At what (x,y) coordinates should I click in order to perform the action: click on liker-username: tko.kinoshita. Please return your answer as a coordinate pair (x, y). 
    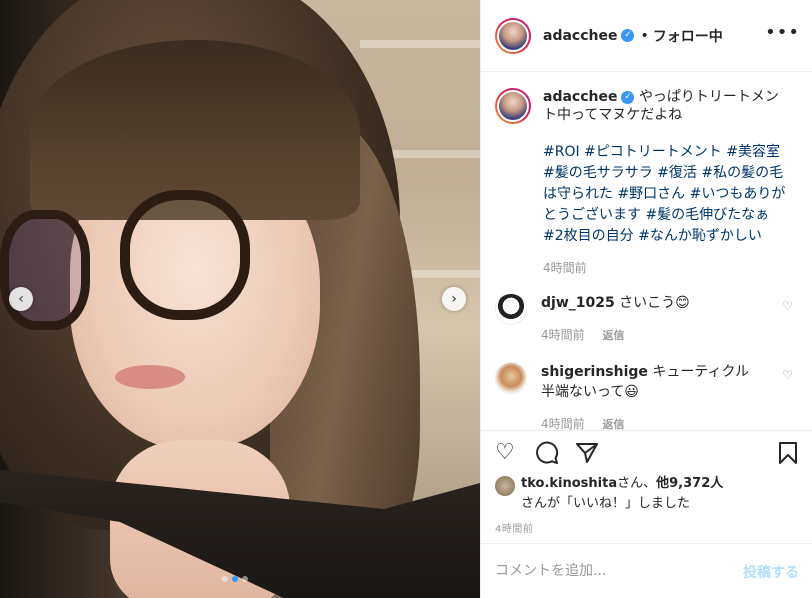
    Looking at the image, I should click on (569, 483).